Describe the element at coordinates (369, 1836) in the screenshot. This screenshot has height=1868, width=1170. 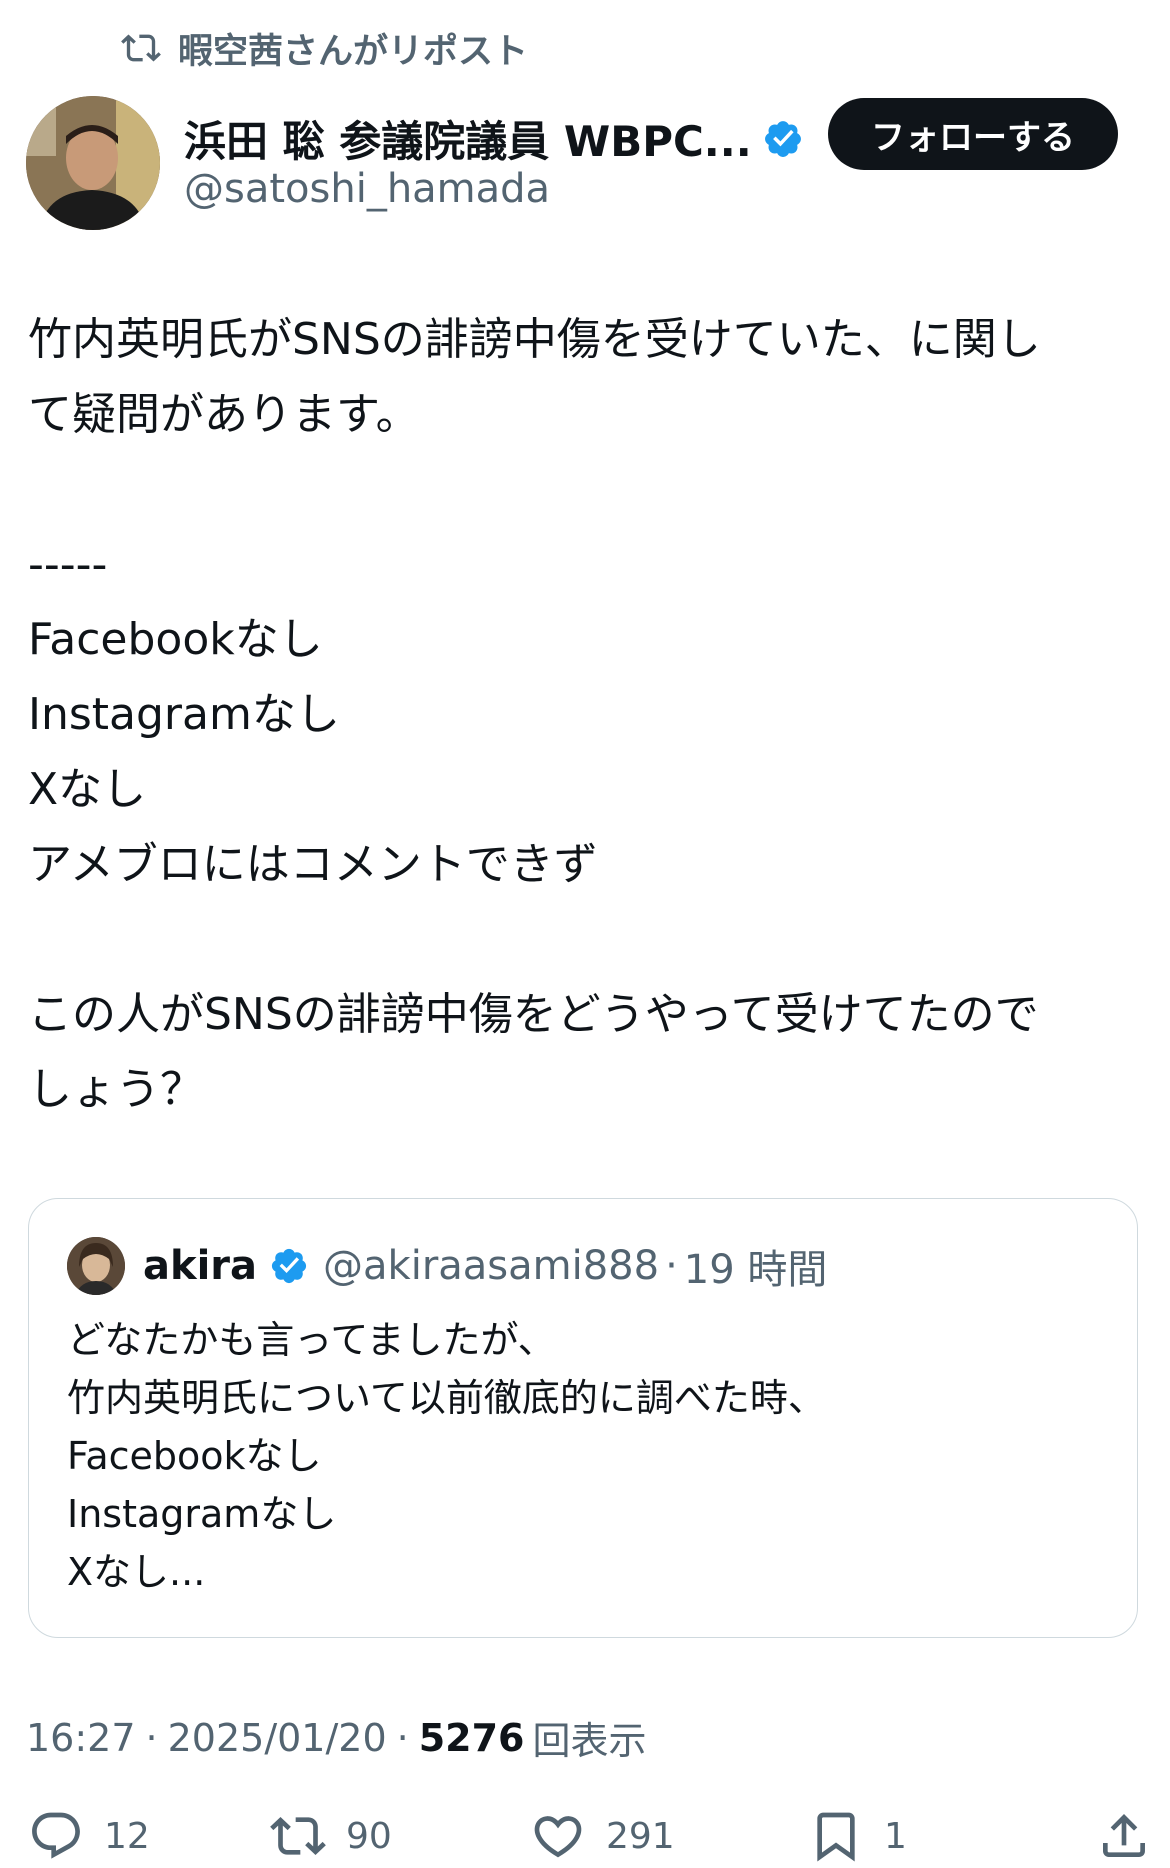
I see `repost-count: 90` at that location.